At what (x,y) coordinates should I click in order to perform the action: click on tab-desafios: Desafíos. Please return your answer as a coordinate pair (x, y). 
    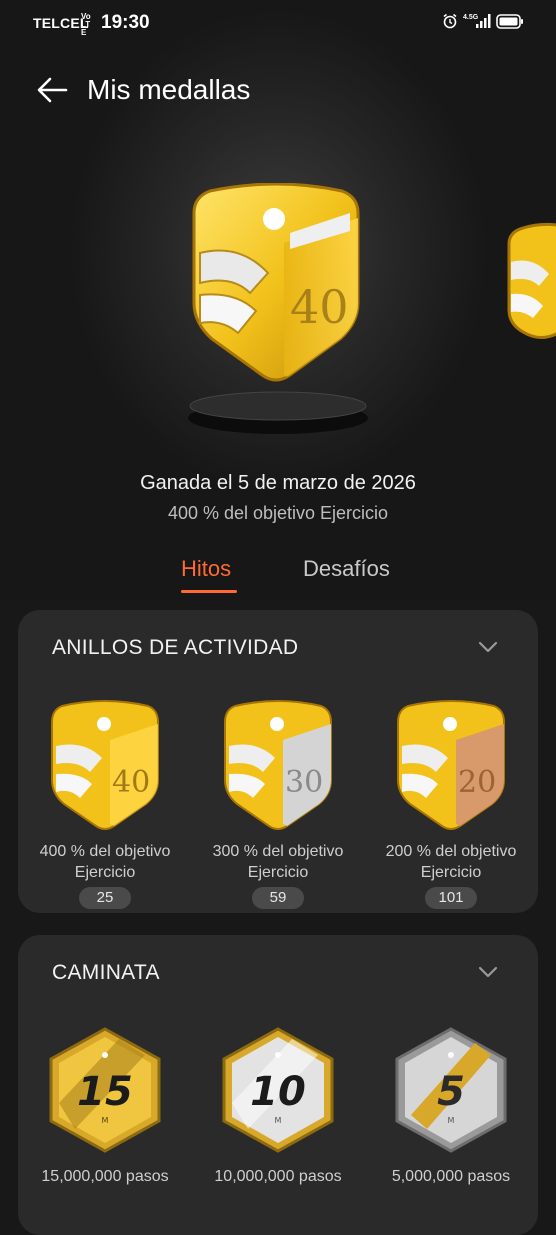
    Looking at the image, I should click on (346, 569).